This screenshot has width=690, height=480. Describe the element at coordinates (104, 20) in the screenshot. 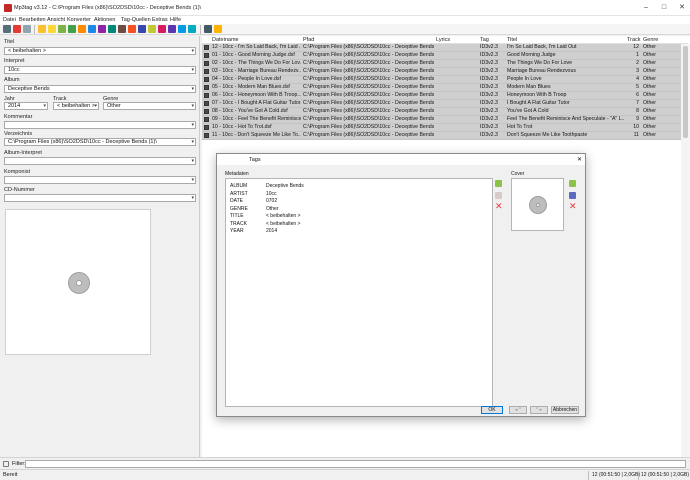

I see `menu-aktionen: Aktionen` at that location.